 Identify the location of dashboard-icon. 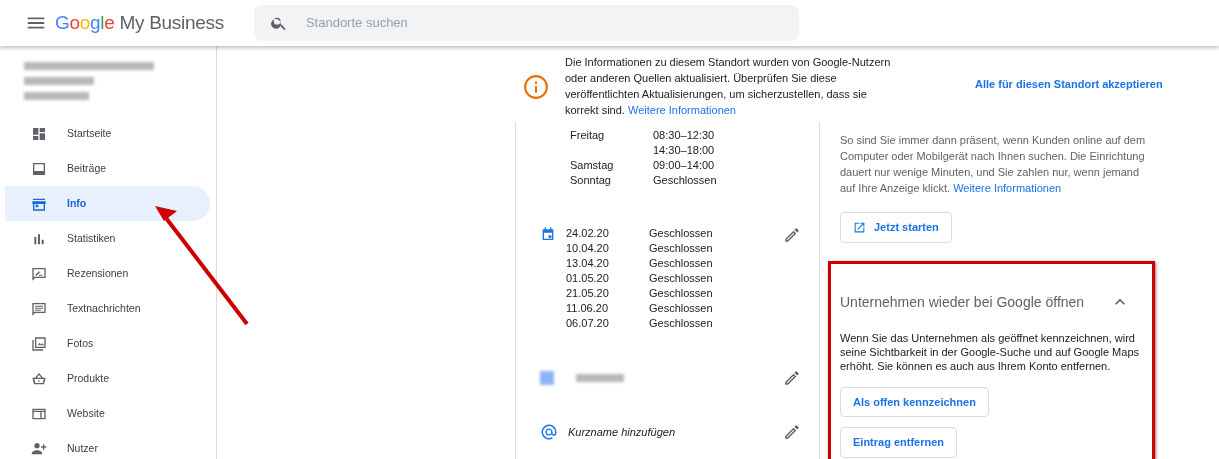
(39, 133).